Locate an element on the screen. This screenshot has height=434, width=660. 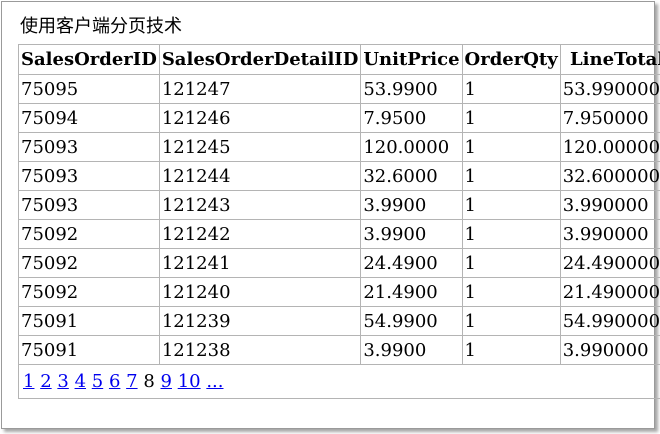
cell-salesorderid: 75094 is located at coordinates (89, 118).